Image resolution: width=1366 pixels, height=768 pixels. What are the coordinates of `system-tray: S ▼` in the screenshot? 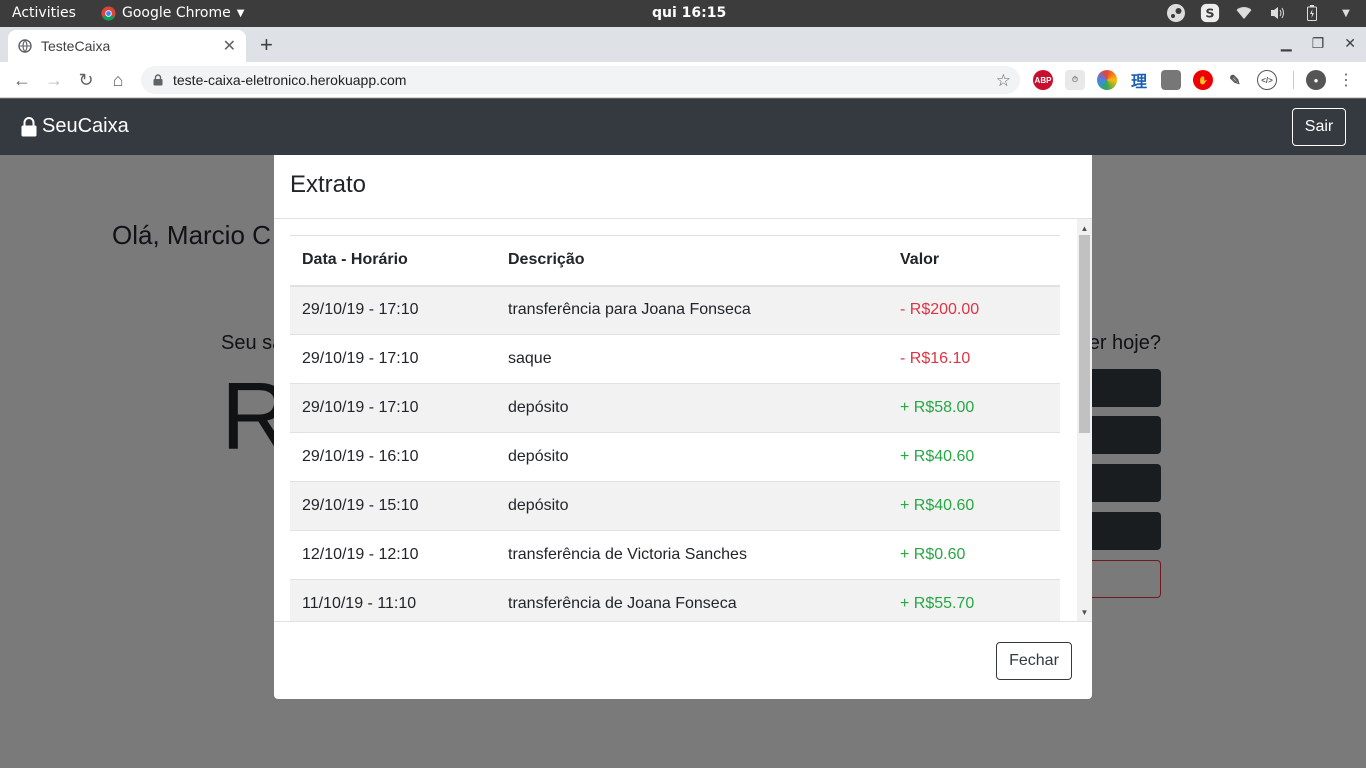 It's located at (1261, 13).